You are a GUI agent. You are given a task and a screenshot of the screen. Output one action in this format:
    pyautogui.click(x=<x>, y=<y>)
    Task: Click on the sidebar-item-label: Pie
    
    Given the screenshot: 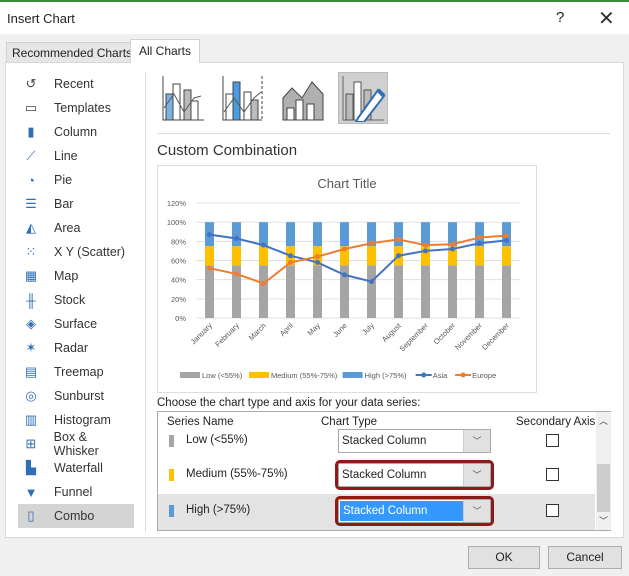 What is the action you would take?
    pyautogui.click(x=63, y=180)
    